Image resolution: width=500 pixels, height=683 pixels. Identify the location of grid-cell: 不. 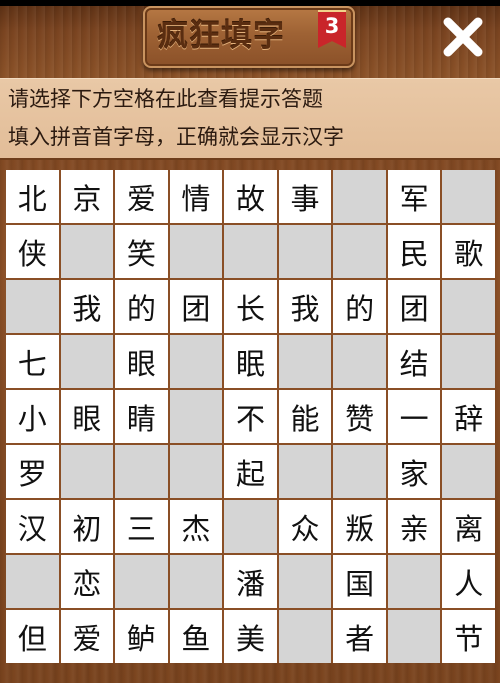
(250, 416).